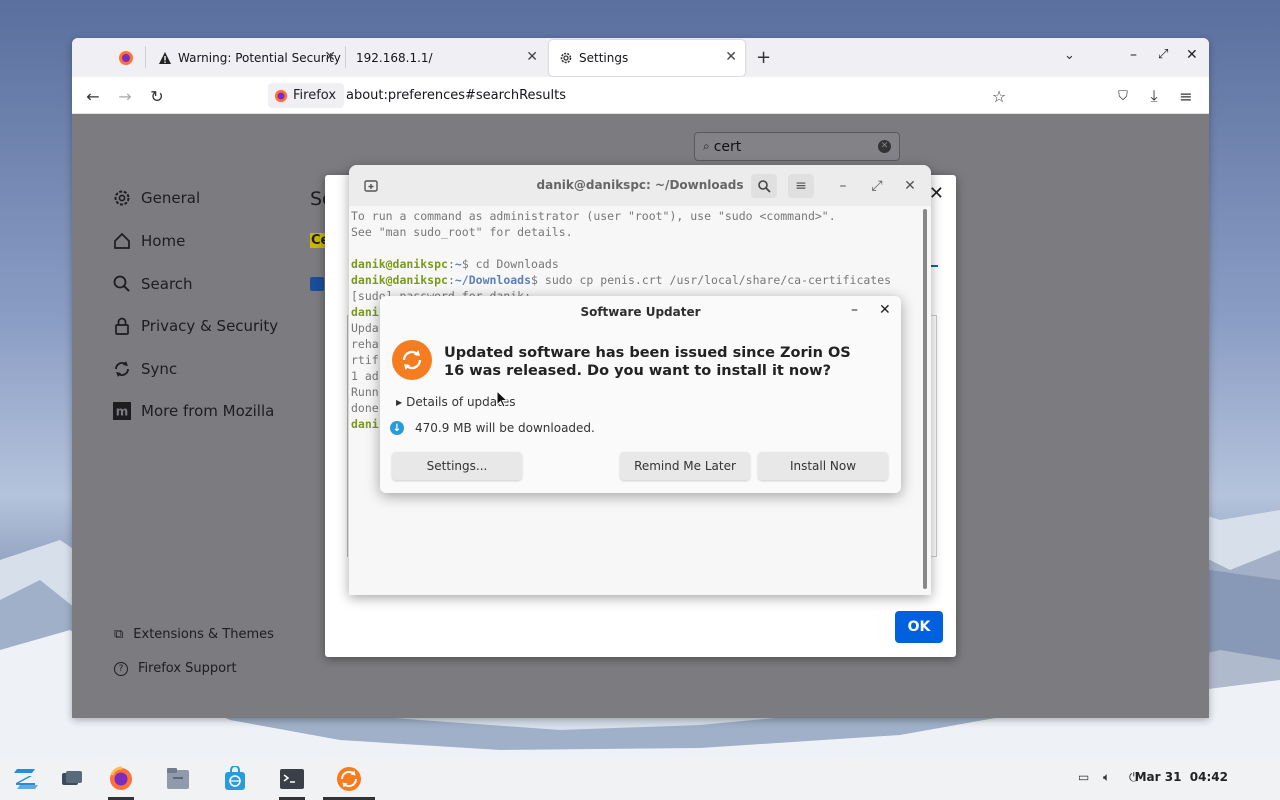 Image resolution: width=1280 pixels, height=800 pixels. Describe the element at coordinates (365, 360) in the screenshot. I see `terminal-line: rtif` at that location.